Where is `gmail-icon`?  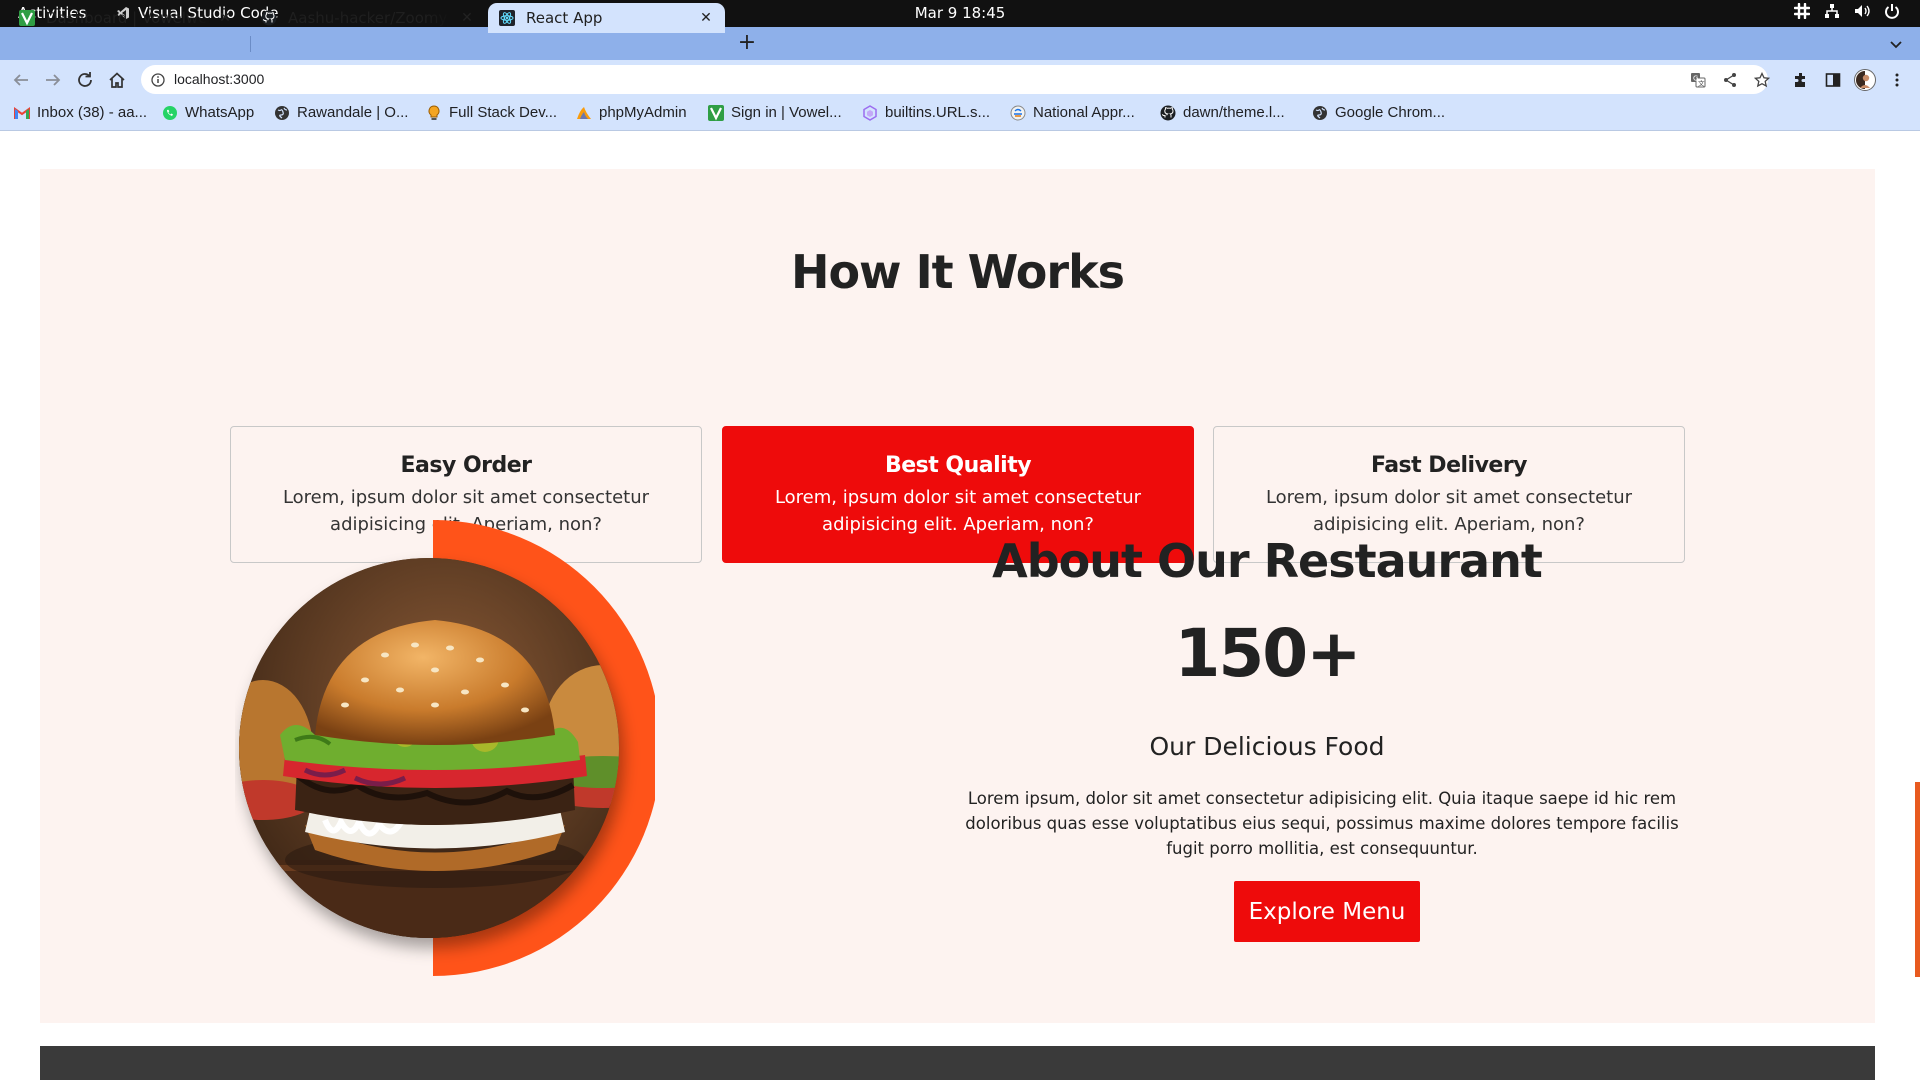
gmail-icon is located at coordinates (22, 113).